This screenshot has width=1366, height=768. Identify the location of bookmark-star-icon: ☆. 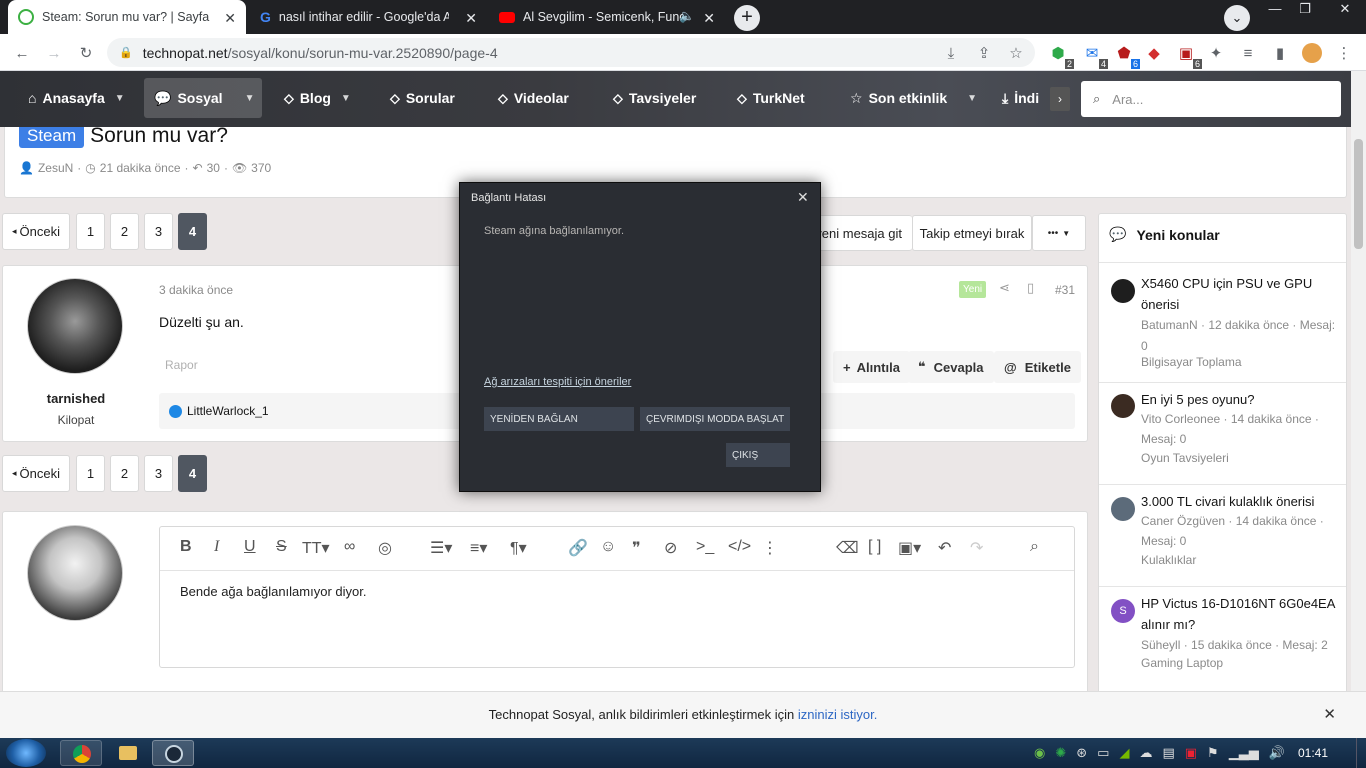
(1016, 53).